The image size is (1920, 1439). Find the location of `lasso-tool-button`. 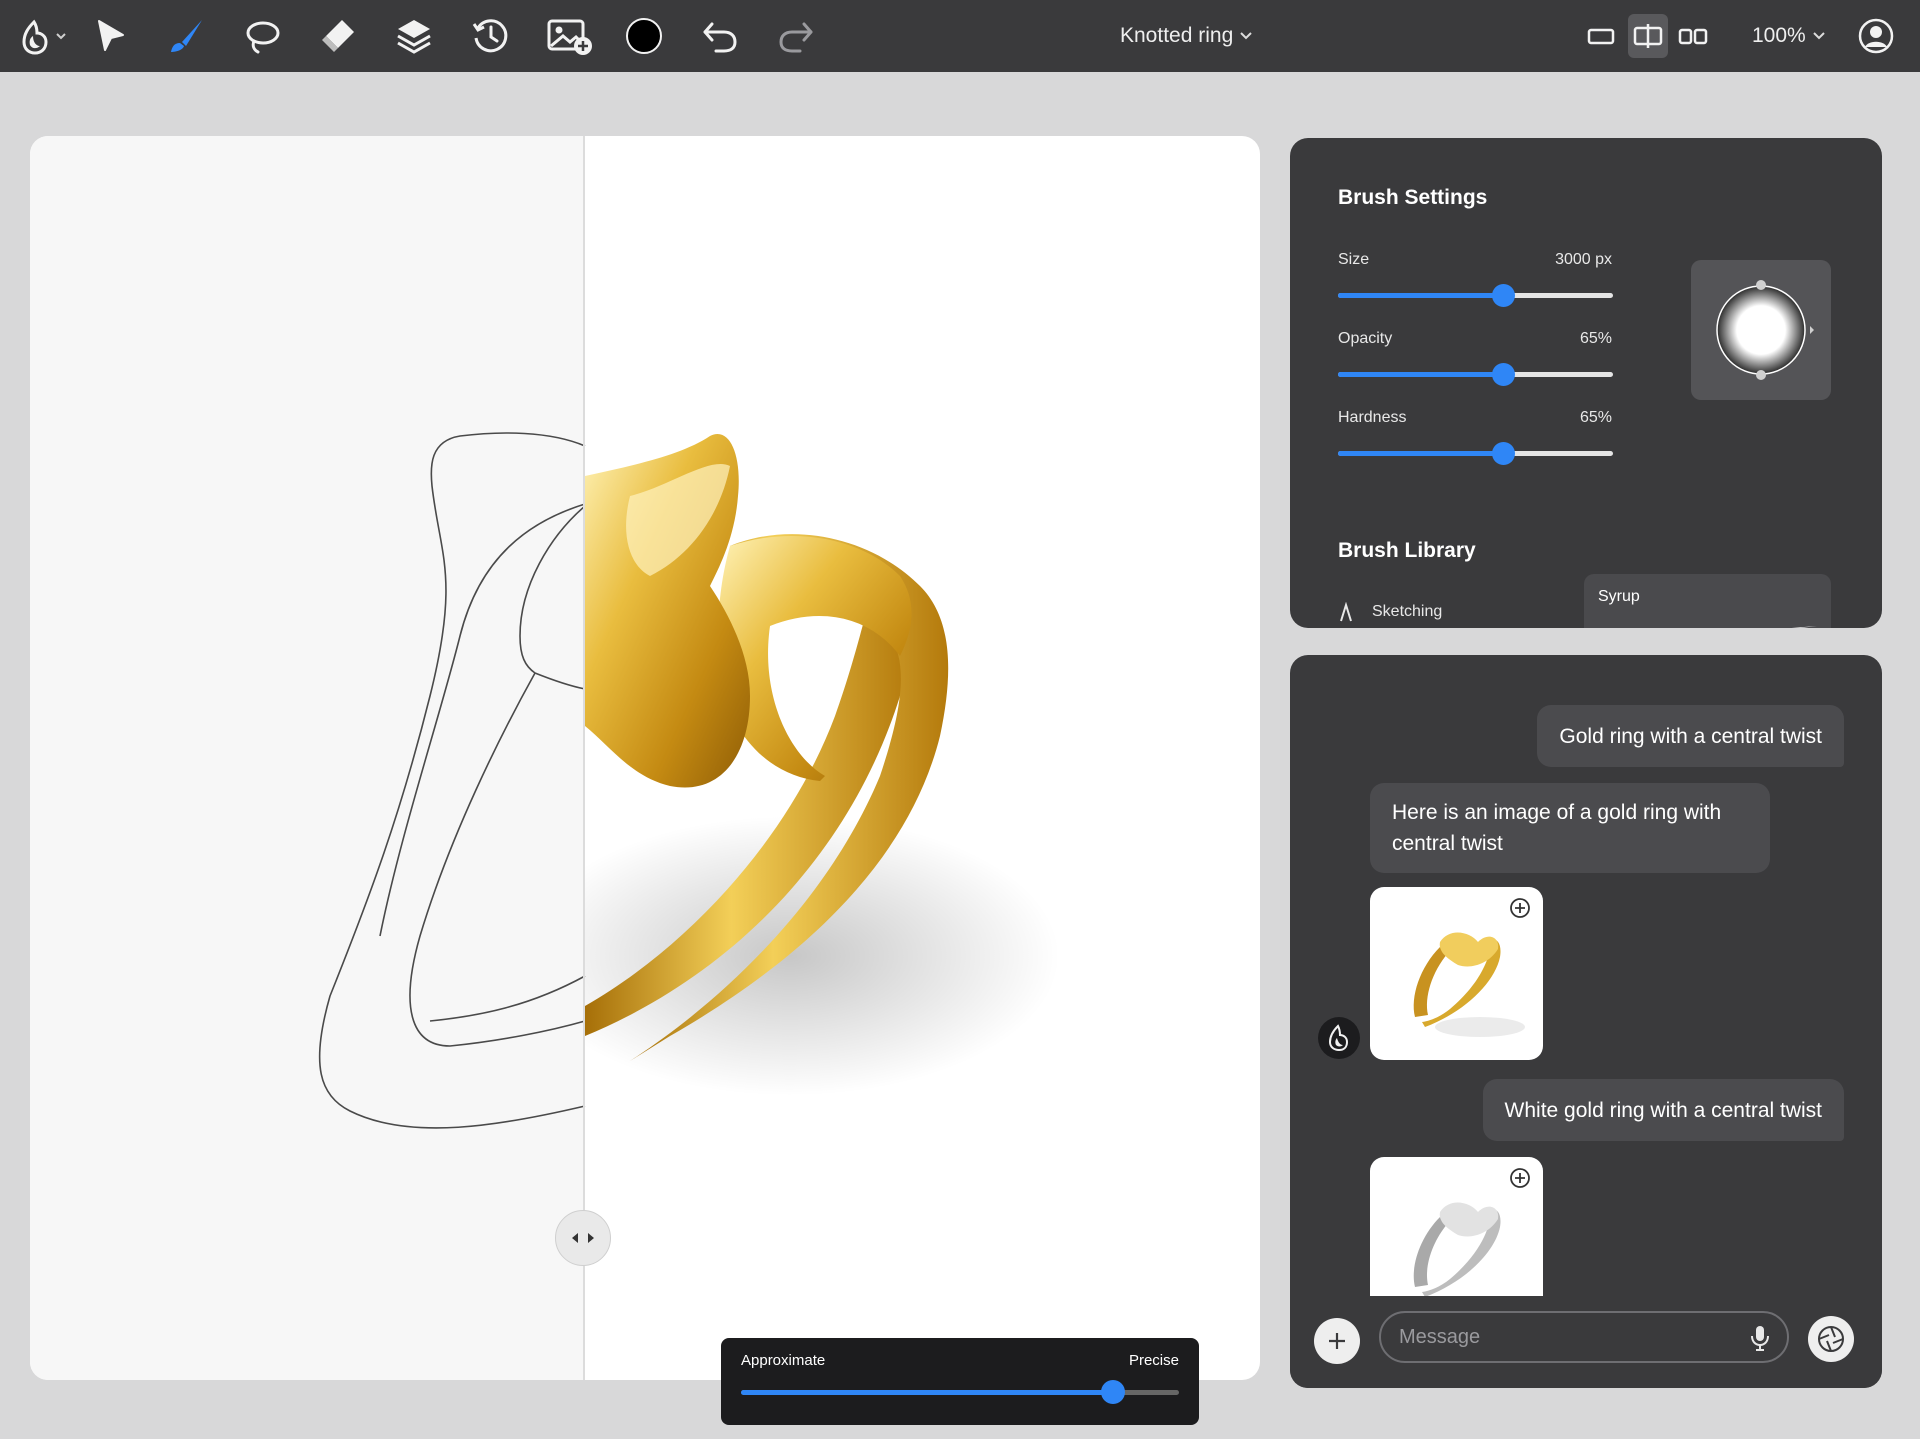

lasso-tool-button is located at coordinates (262, 36).